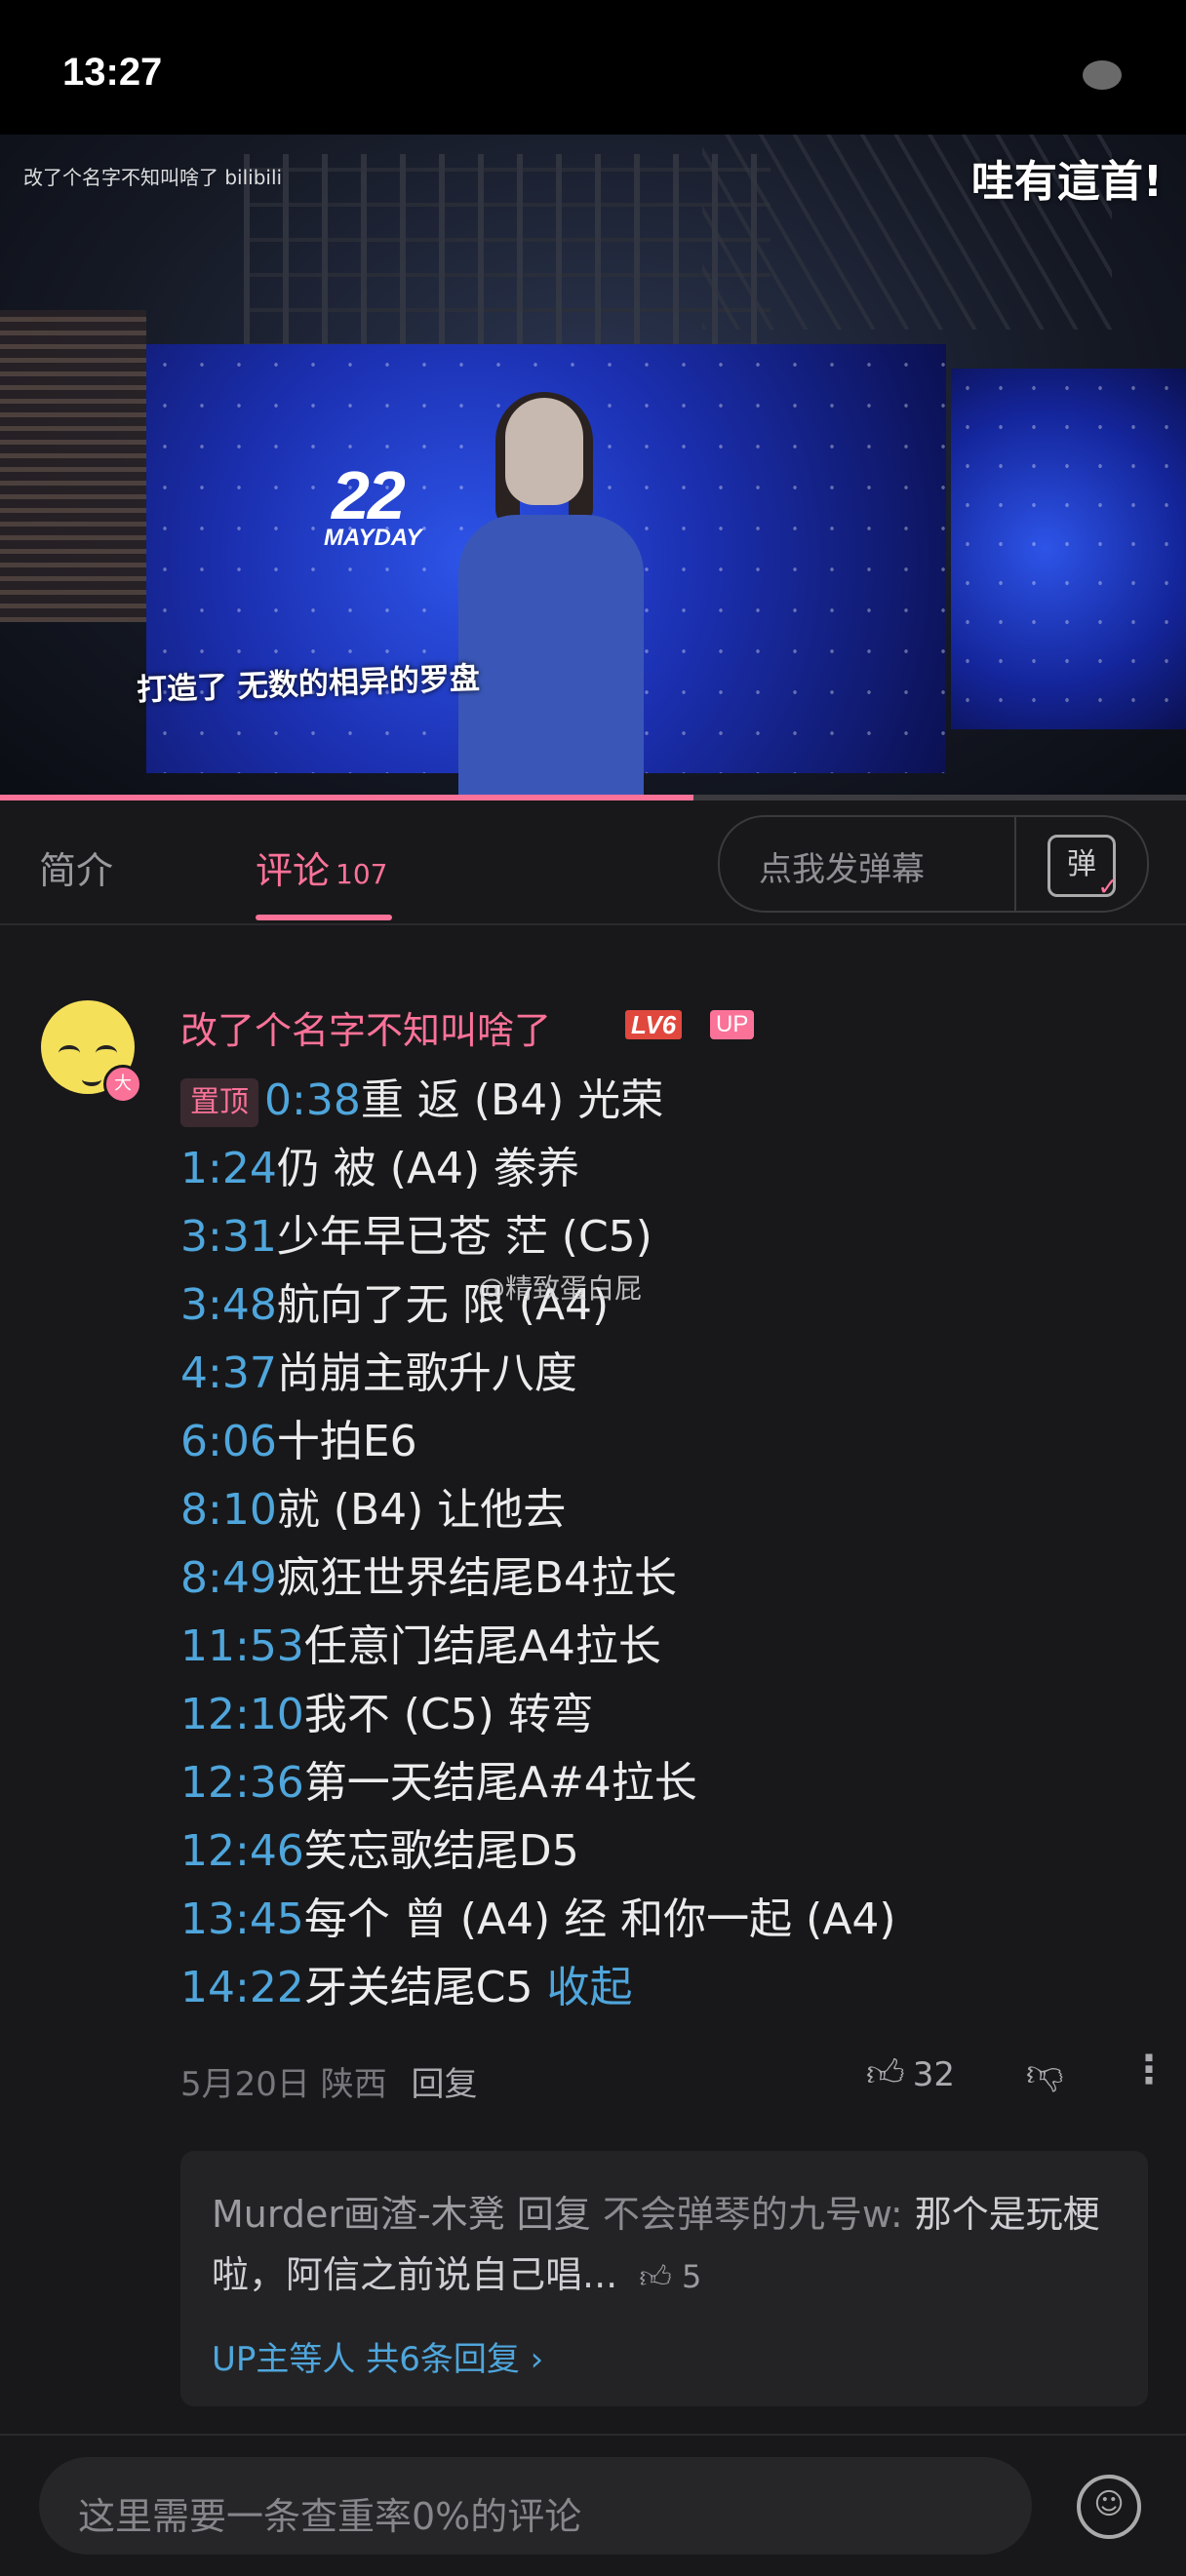 The height and width of the screenshot is (2576, 1186). I want to click on timestamp-link: 12:36, so click(242, 1783).